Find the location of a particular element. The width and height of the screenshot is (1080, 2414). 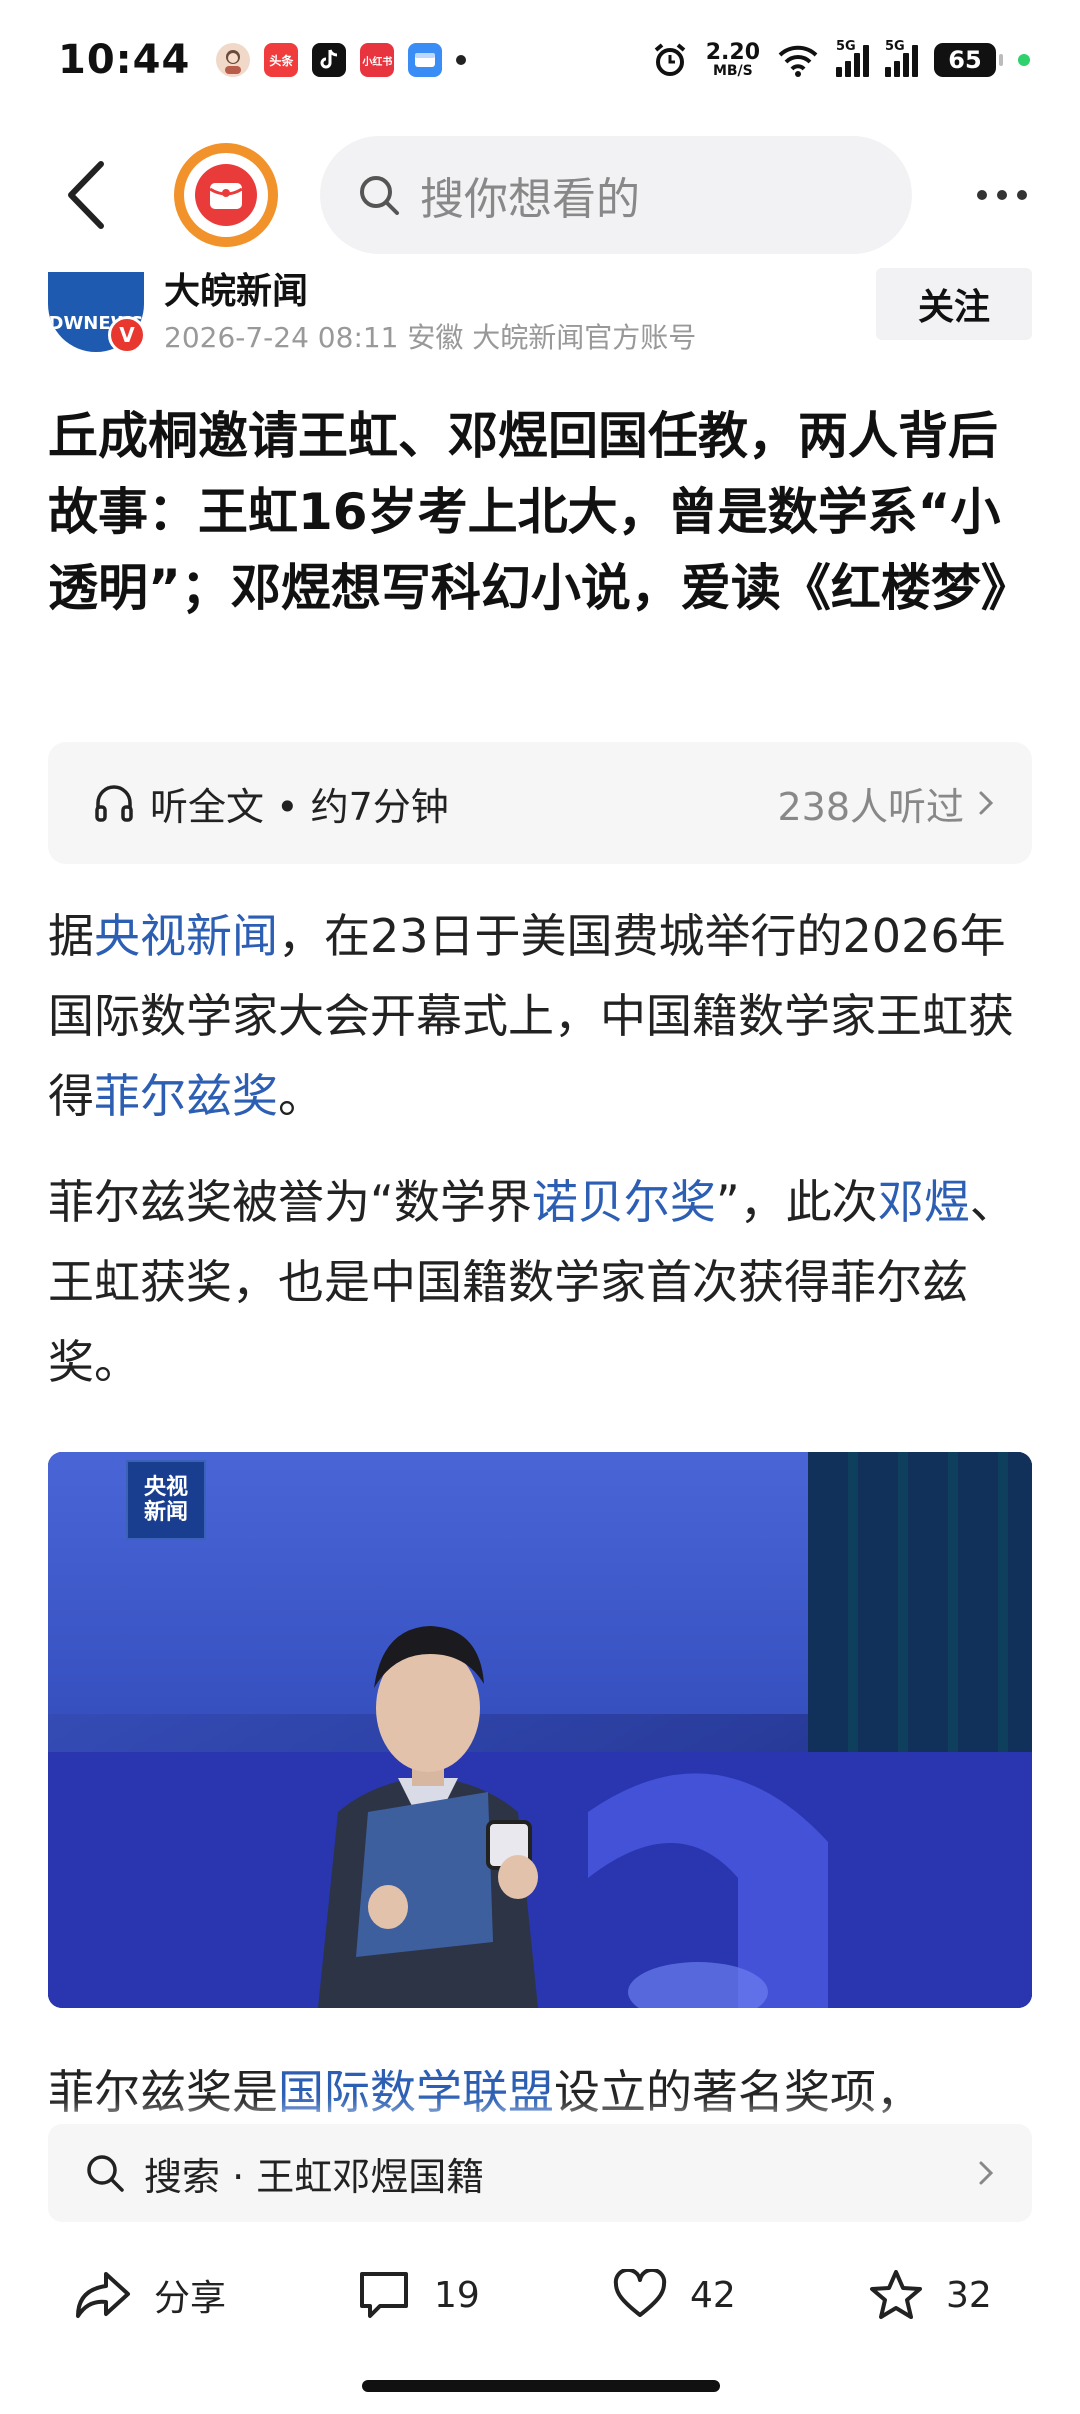

search-input: 搜你想看的 is located at coordinates (616, 195).